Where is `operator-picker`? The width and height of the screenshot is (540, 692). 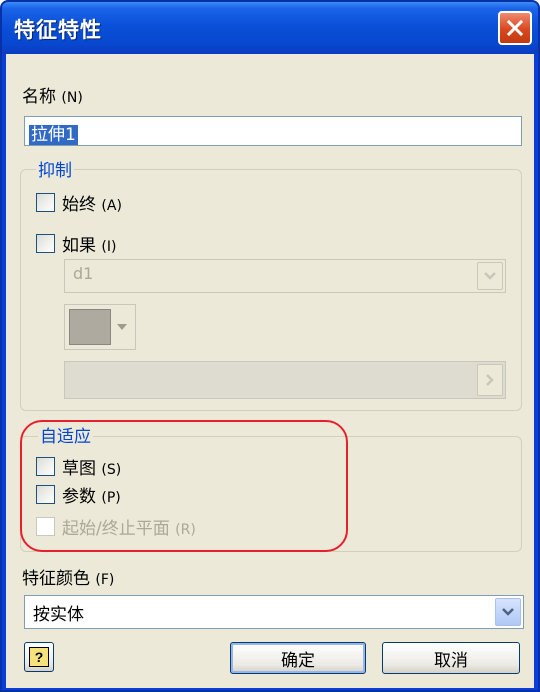 operator-picker is located at coordinates (100, 327).